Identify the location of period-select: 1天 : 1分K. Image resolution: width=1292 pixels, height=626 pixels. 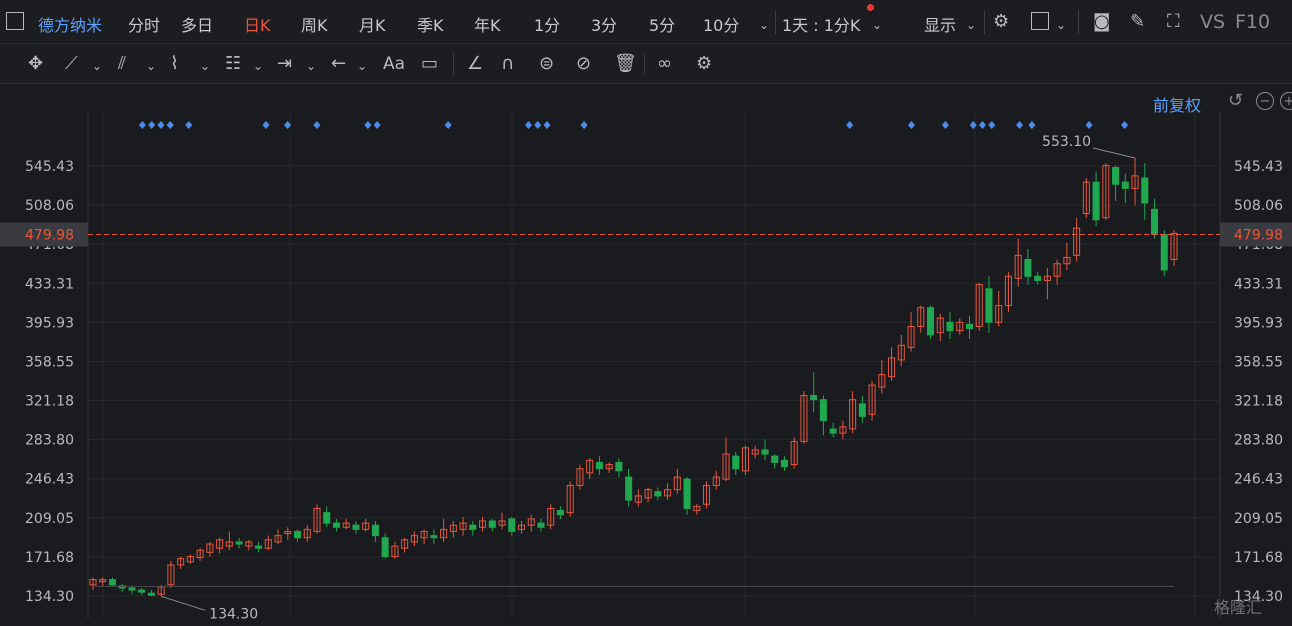
(821, 24).